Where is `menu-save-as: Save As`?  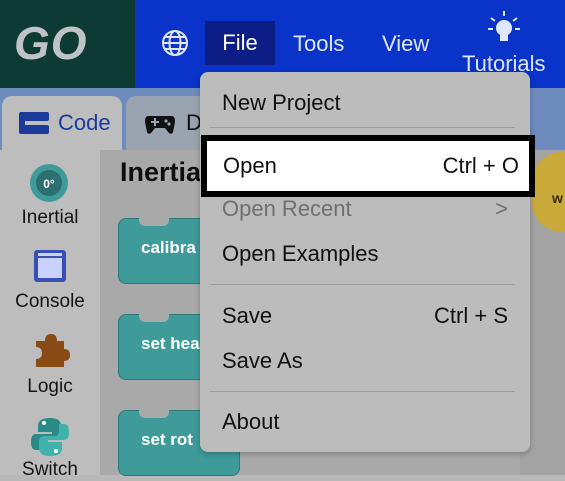
menu-save-as: Save As is located at coordinates (262, 361).